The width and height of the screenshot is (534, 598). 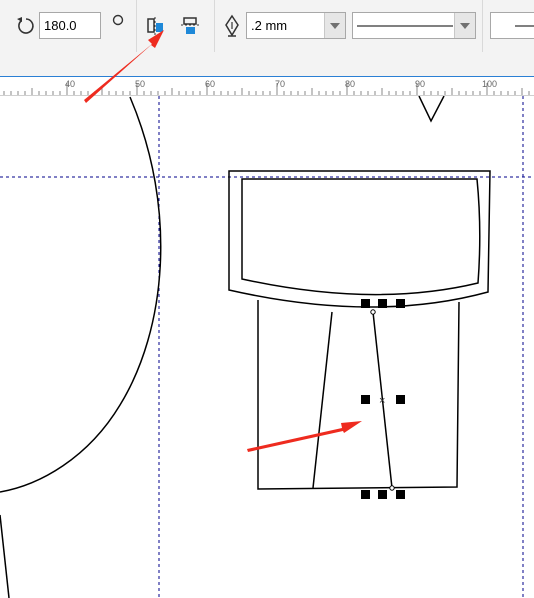 I want to click on ruler-label: 40, so click(x=70, y=84).